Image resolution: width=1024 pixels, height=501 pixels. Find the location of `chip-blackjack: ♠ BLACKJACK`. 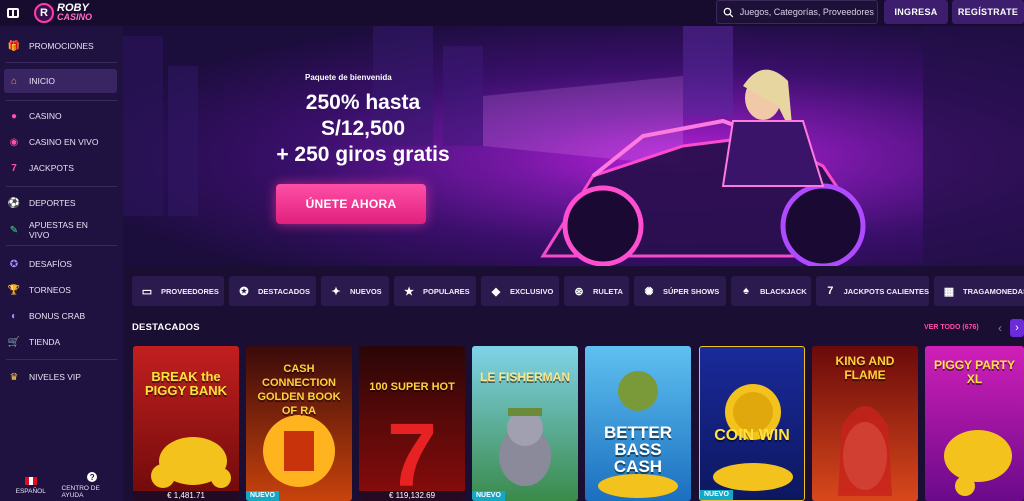

chip-blackjack: ♠ BLACKJACK is located at coordinates (771, 291).